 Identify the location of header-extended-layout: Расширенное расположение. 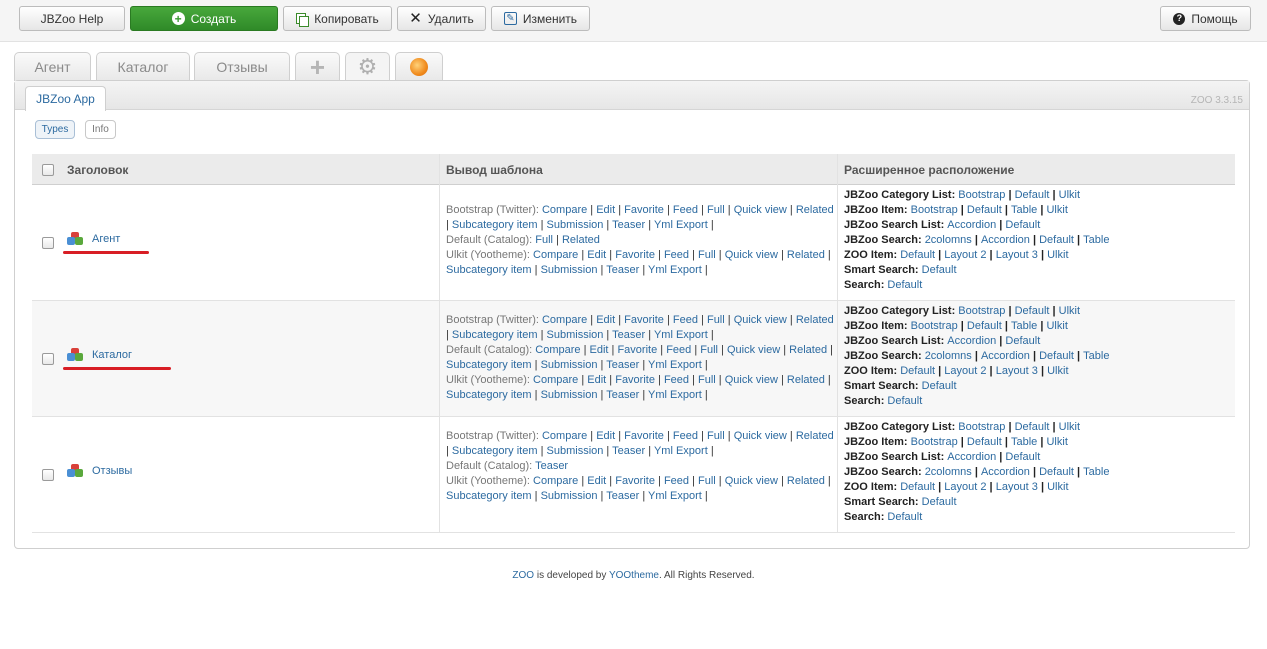
(929, 169).